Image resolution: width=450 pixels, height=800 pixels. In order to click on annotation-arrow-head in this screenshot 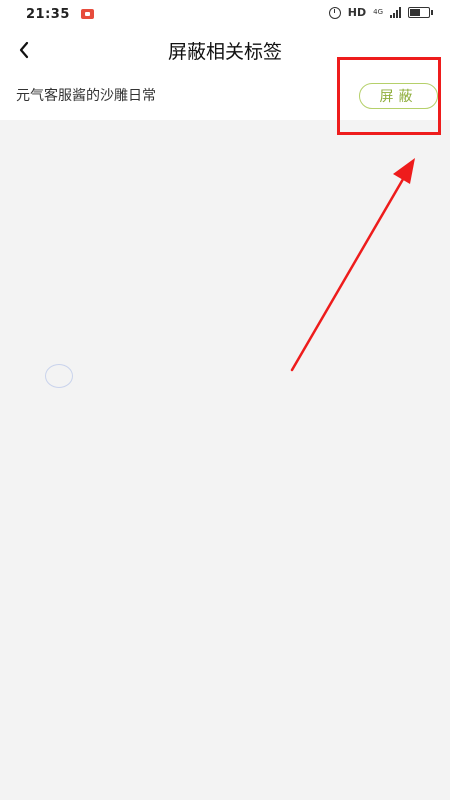, I will do `click(404, 171)`.